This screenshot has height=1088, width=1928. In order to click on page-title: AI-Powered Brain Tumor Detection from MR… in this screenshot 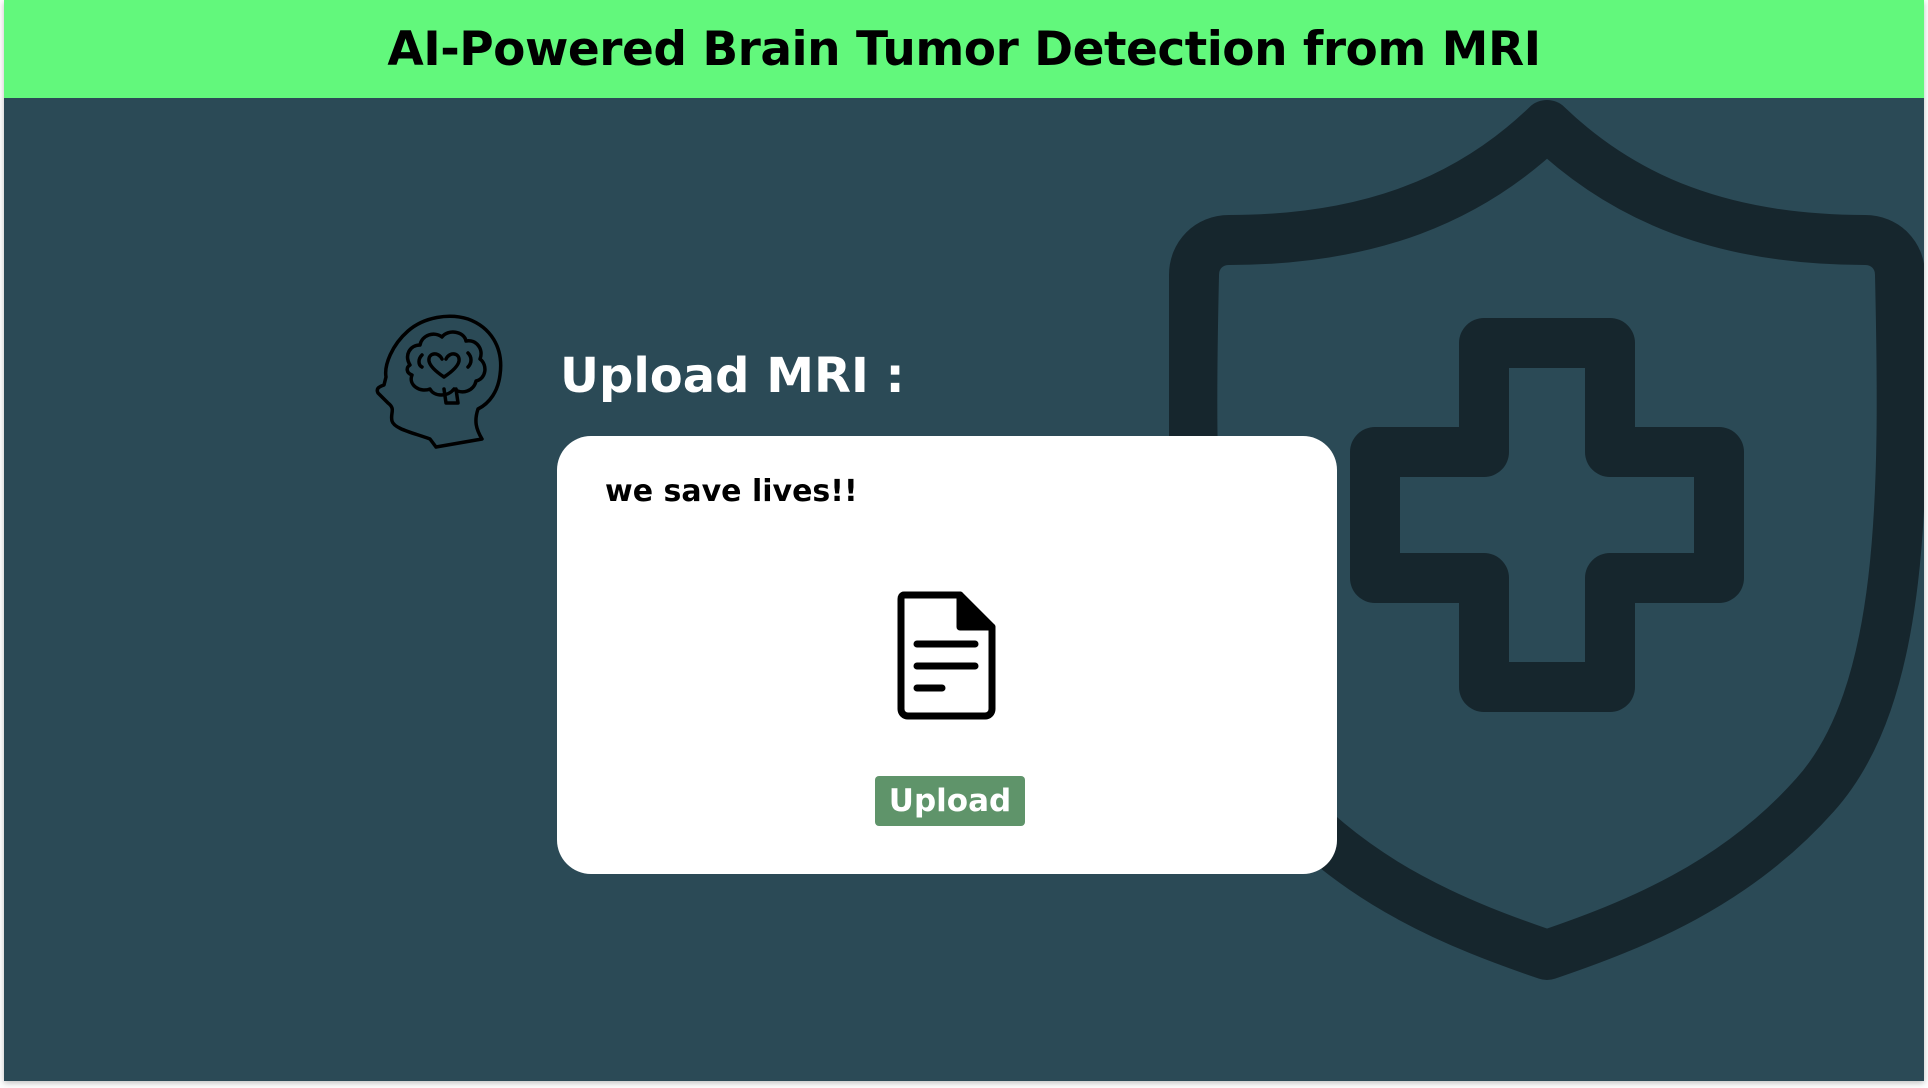, I will do `click(964, 49)`.